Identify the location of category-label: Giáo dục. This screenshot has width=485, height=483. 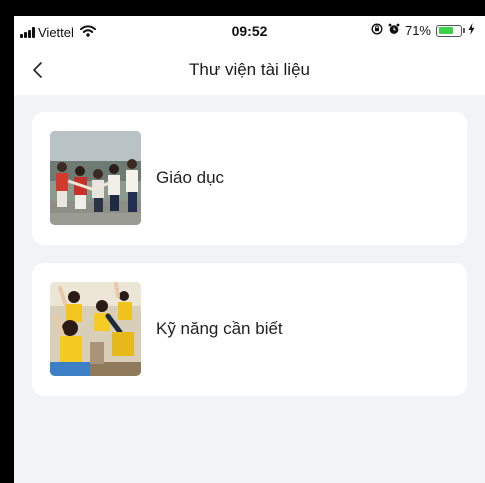
(190, 177).